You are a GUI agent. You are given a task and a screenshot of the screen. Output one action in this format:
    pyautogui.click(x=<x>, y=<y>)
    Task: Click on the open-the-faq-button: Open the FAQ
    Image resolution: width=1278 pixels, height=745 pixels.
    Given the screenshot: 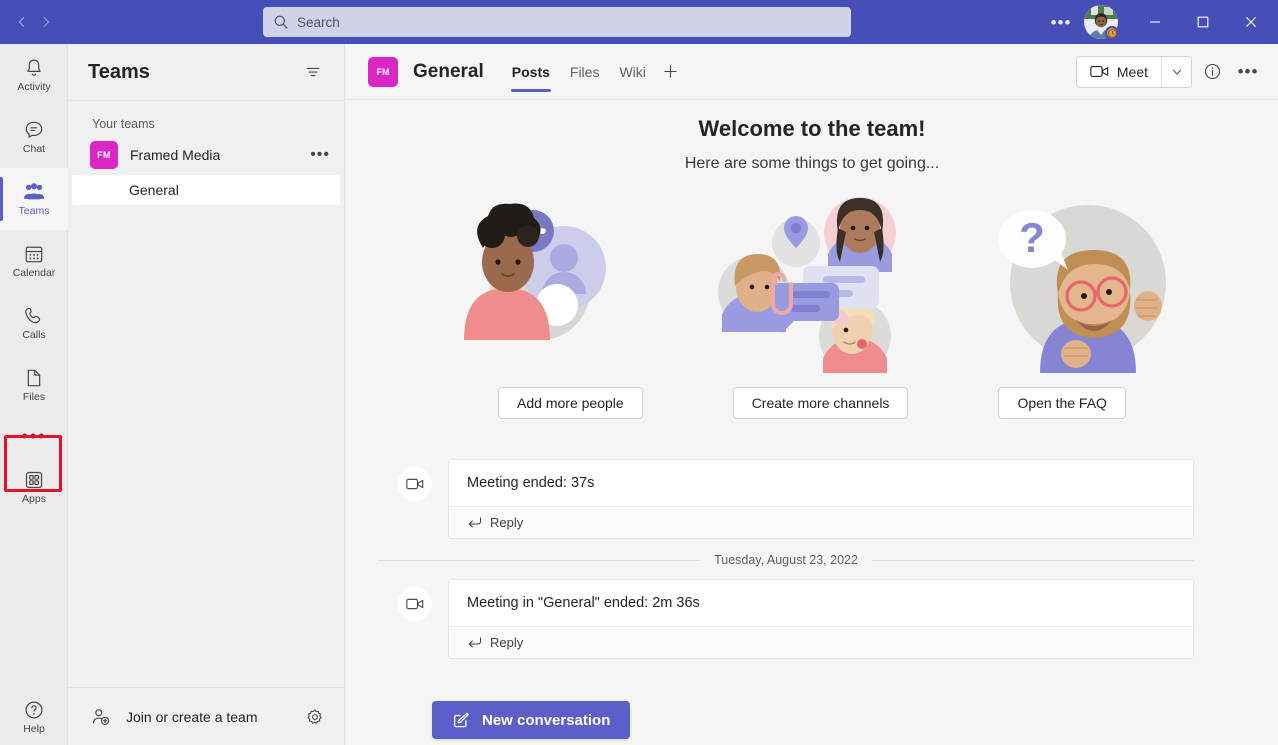 What is the action you would take?
    pyautogui.click(x=1062, y=403)
    